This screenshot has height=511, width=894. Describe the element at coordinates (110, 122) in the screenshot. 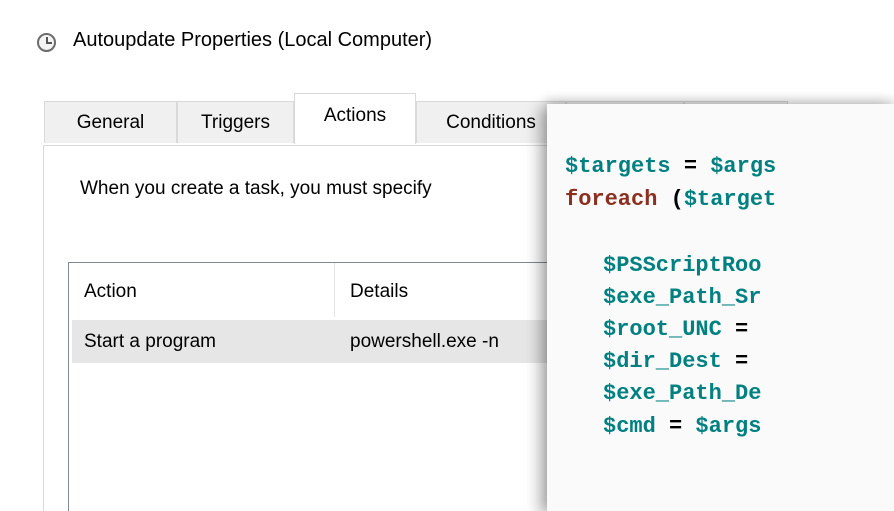

I see `tab-general: General` at that location.